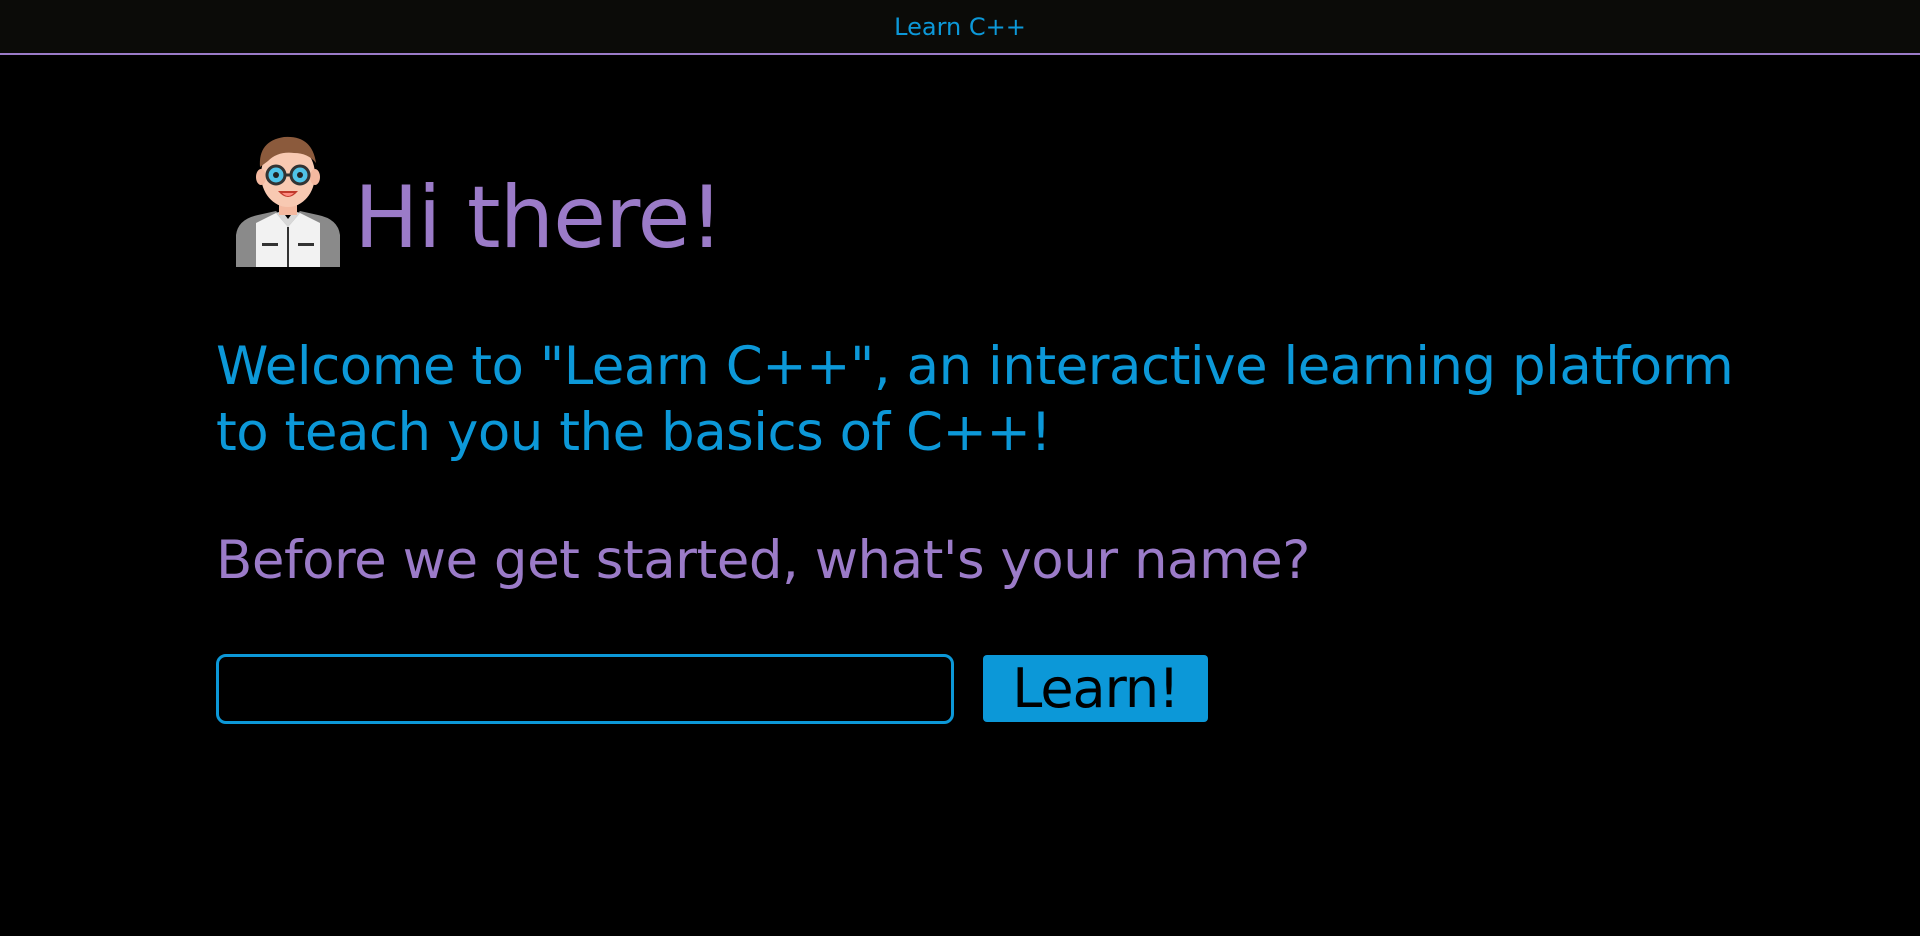  I want to click on top-bar: Learn C++, so click(960, 27).